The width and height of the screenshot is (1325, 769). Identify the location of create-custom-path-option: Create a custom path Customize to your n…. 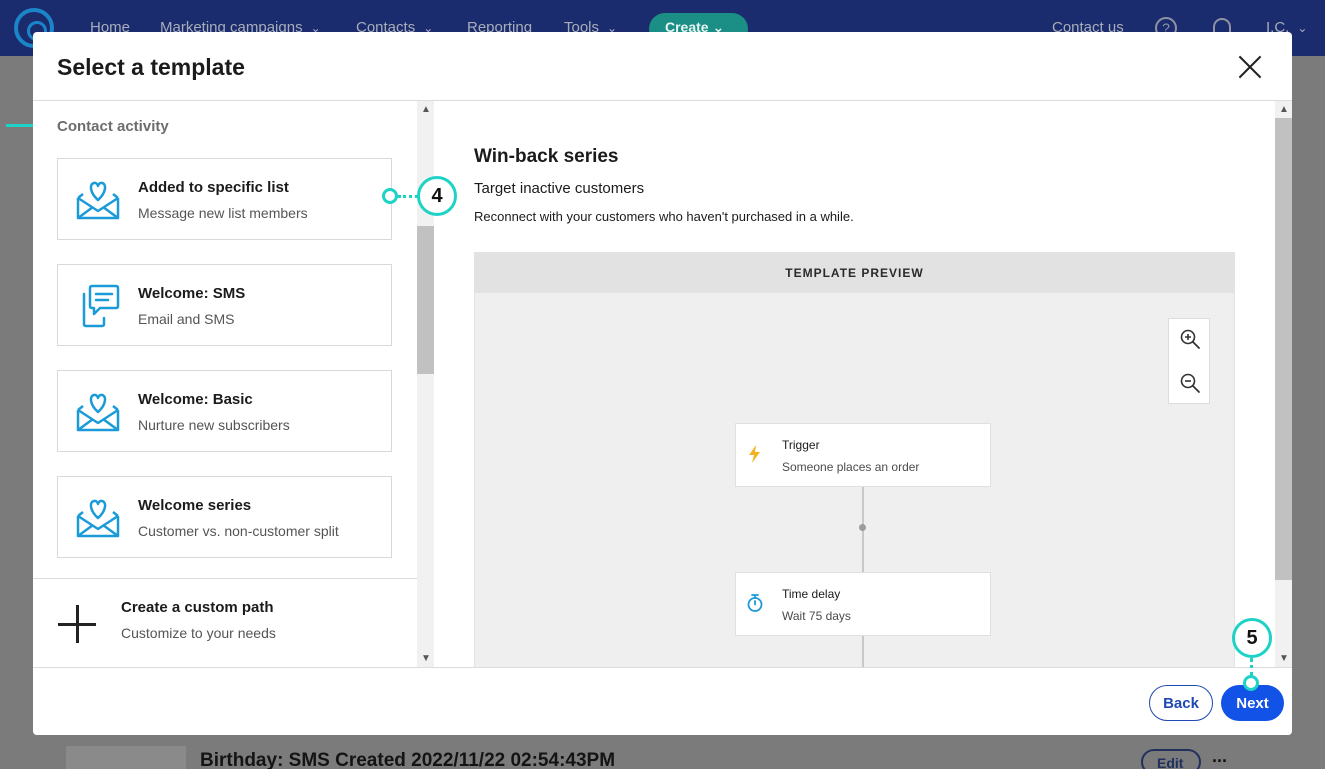
(225, 623).